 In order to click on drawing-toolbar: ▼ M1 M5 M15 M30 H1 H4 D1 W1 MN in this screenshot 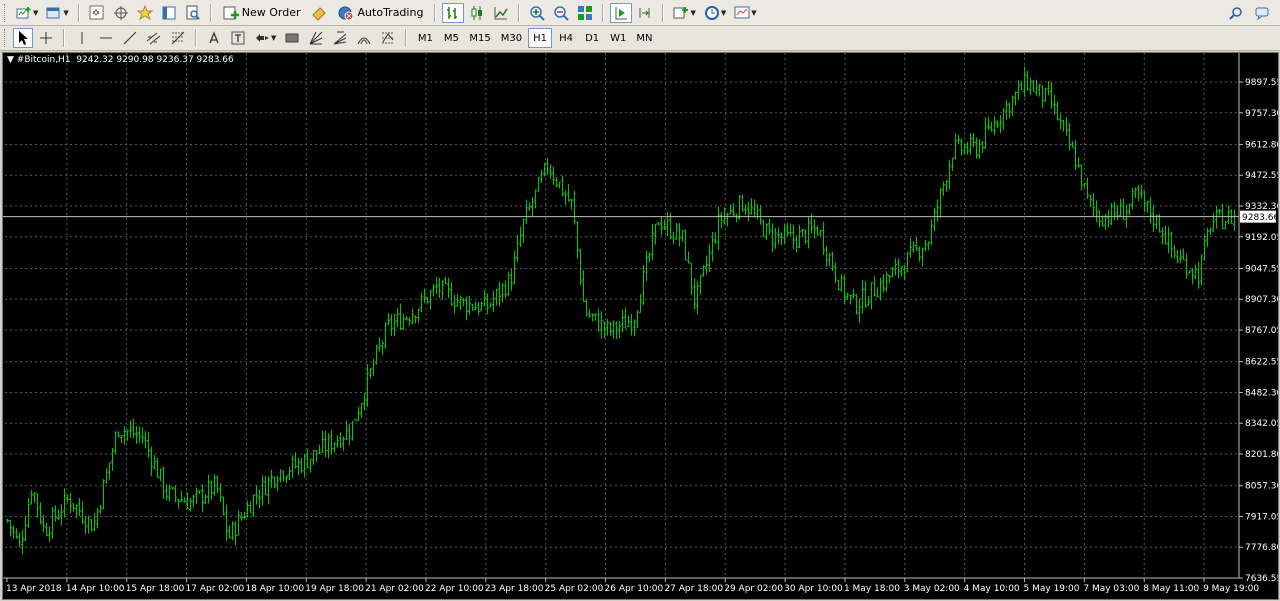, I will do `click(640, 38)`.